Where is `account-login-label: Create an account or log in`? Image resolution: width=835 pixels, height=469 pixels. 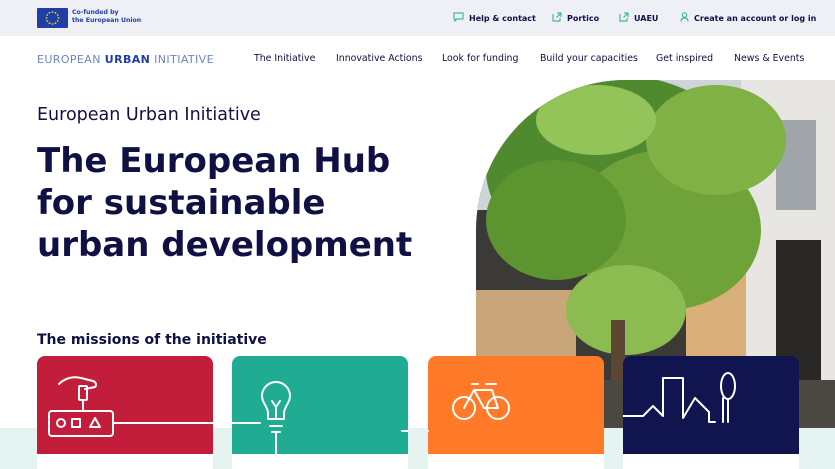 account-login-label: Create an account or log in is located at coordinates (755, 18).